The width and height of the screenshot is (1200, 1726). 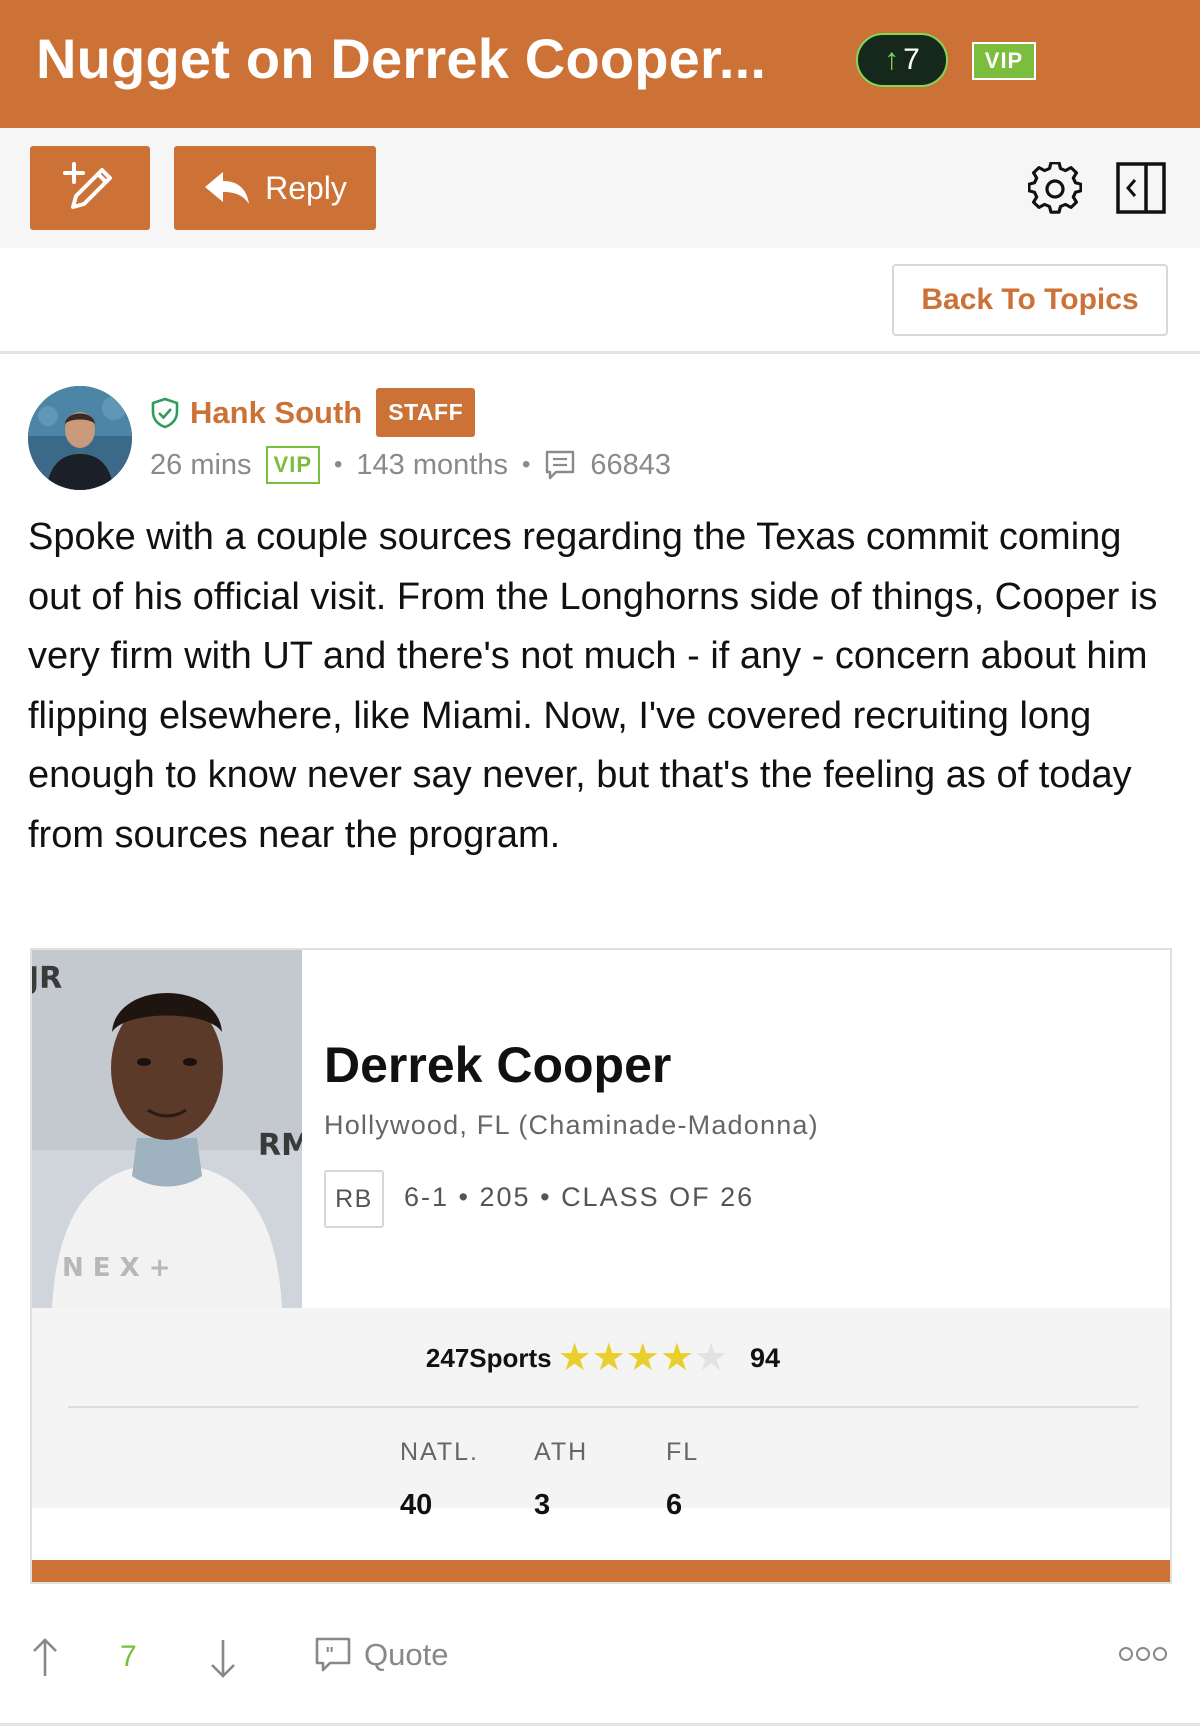 I want to click on player-position: RB, so click(x=354, y=1199).